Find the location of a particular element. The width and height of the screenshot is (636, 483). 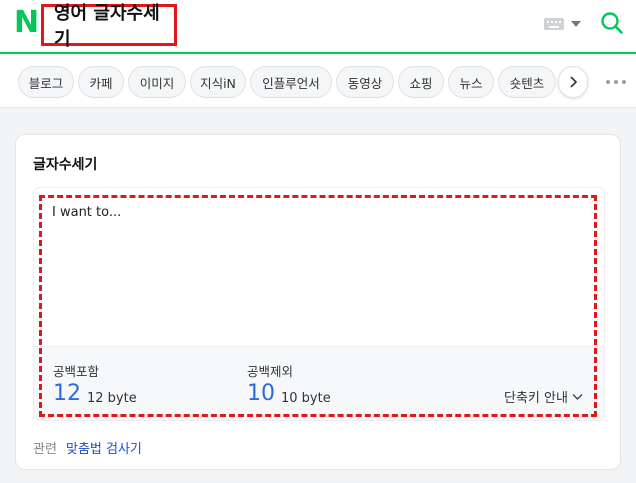

search-query-text: 영어 글자수세기 is located at coordinates (107, 26).